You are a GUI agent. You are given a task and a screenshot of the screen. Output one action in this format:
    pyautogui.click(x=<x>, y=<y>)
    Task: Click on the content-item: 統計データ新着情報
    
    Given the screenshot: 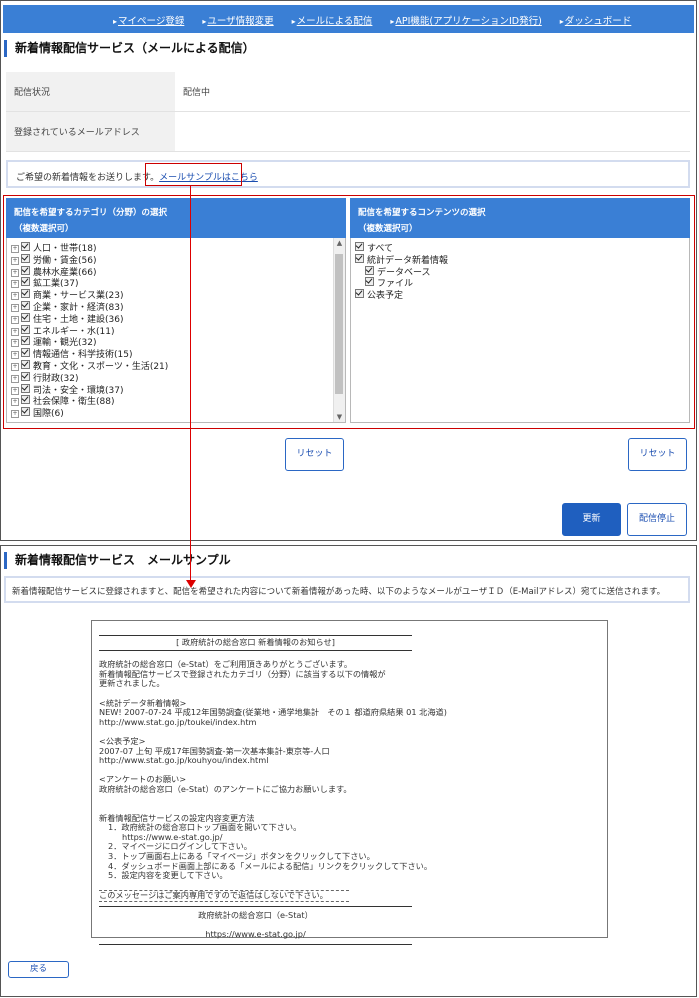 What is the action you would take?
    pyautogui.click(x=401, y=259)
    